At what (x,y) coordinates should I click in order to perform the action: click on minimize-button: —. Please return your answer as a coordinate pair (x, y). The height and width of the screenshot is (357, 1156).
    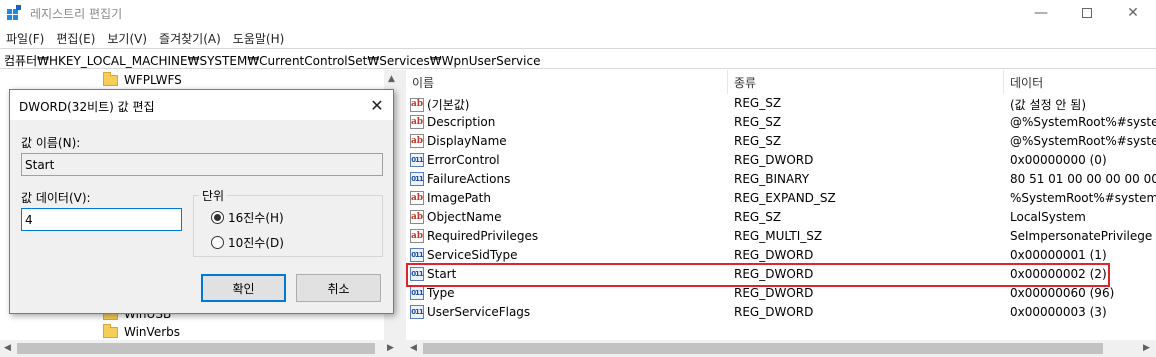
    Looking at the image, I should click on (1041, 13).